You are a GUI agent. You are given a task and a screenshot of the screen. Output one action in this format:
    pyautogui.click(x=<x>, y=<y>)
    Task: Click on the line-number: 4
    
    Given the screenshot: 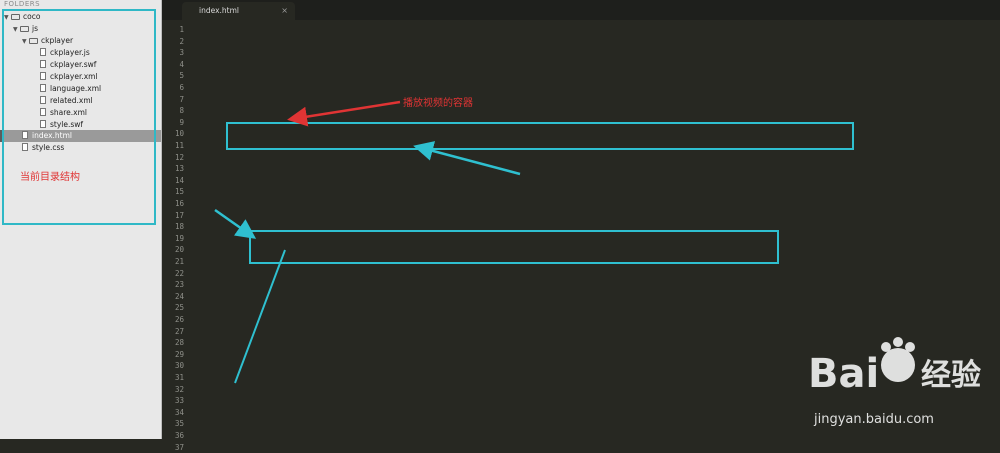 What is the action you would take?
    pyautogui.click(x=181, y=64)
    